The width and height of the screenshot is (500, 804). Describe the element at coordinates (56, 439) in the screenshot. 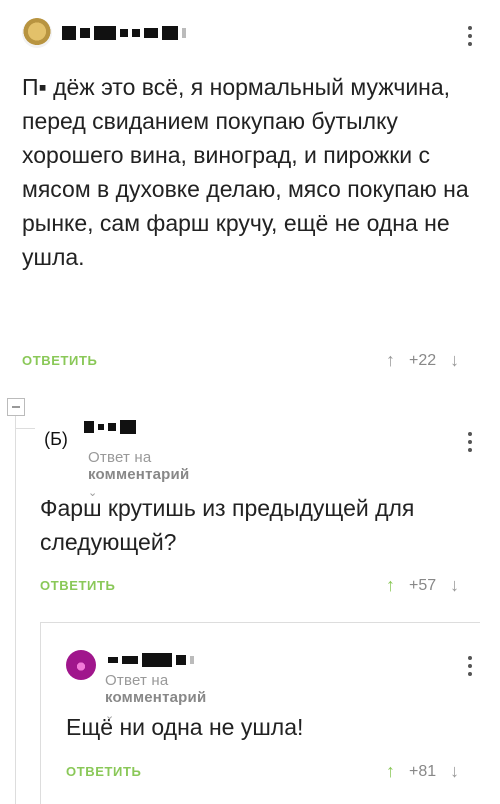

I see `avatar-letter: (Б)` at that location.